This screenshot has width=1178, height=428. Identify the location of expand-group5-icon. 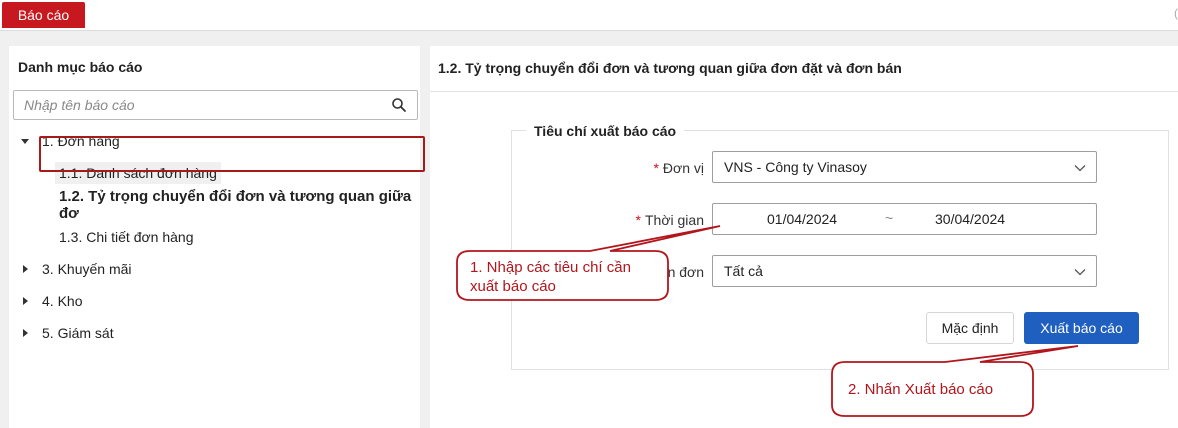
(25, 333).